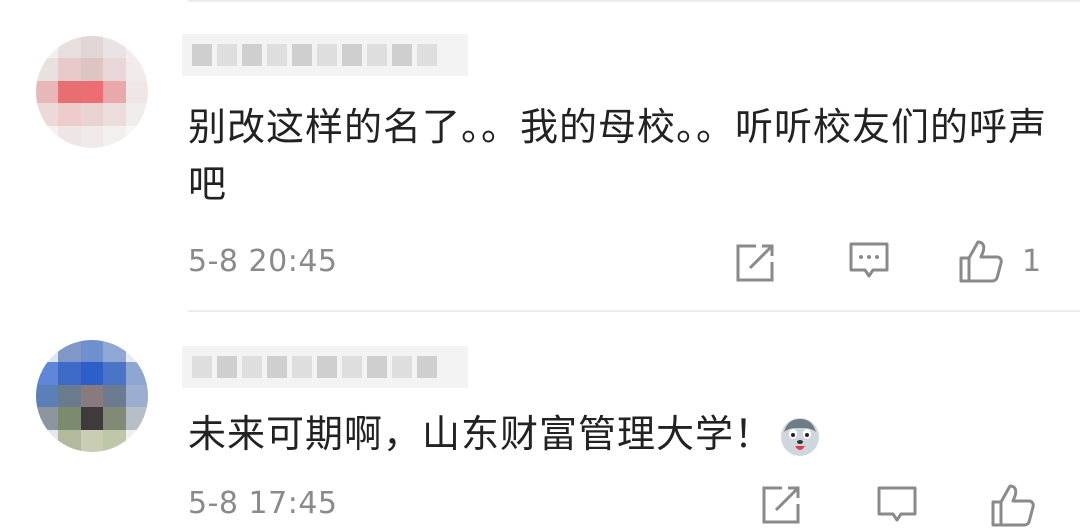  Describe the element at coordinates (481, 434) in the screenshot. I see `comment-text-content: 未来可期啊，山东财富管理大学！` at that location.